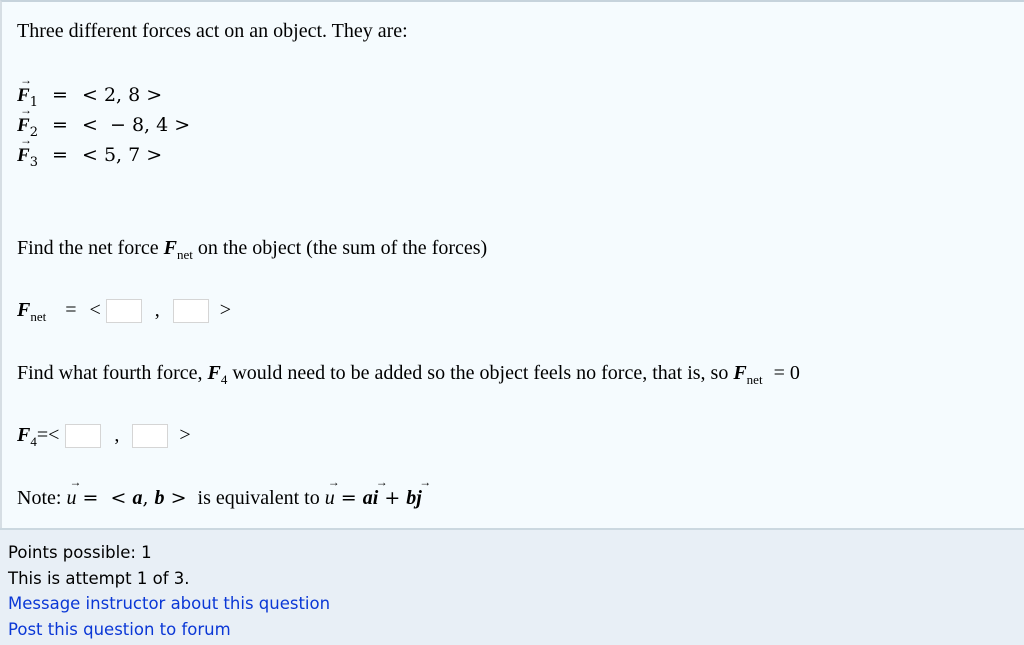 This screenshot has width=1024, height=645. I want to click on force-components: < 5, 7 >, so click(122, 155).